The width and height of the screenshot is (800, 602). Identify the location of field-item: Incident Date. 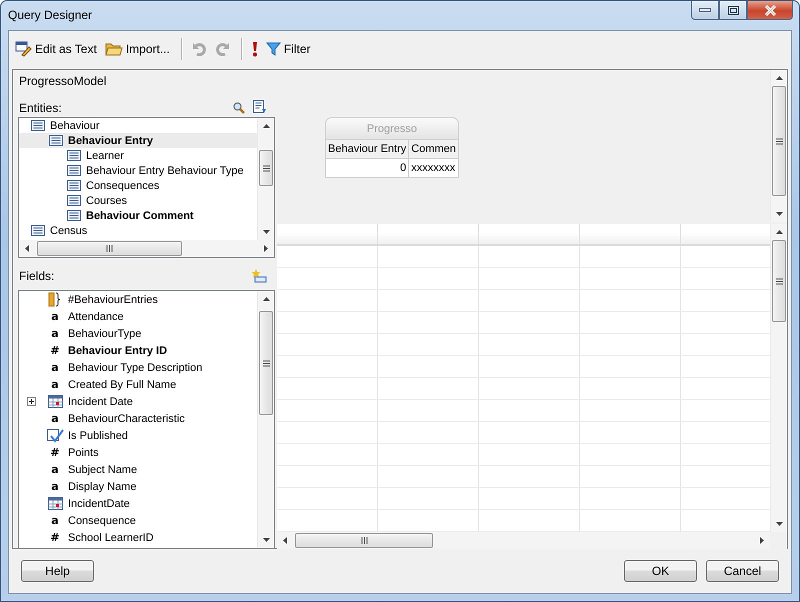
(138, 401).